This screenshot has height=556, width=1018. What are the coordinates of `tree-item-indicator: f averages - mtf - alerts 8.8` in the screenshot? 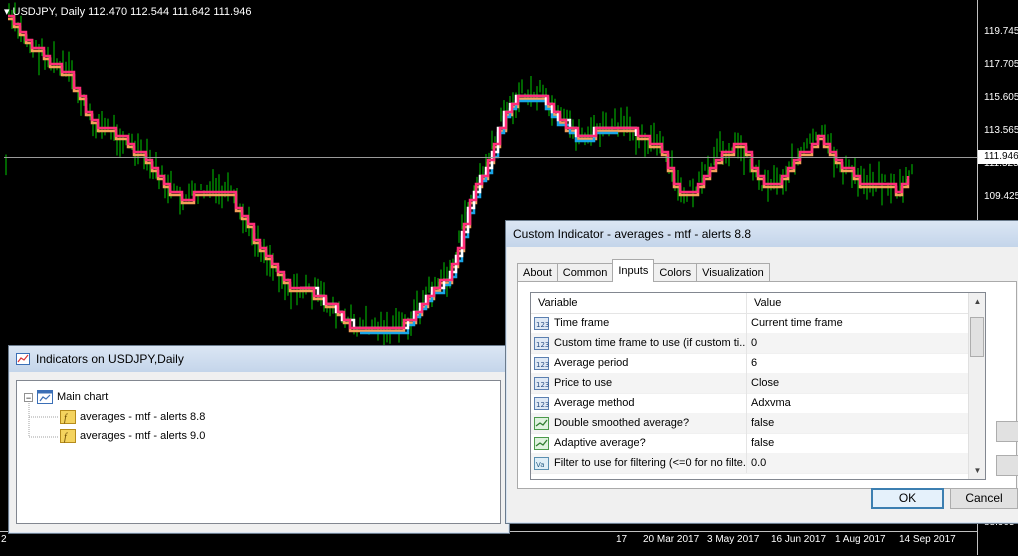 It's located at (132, 417).